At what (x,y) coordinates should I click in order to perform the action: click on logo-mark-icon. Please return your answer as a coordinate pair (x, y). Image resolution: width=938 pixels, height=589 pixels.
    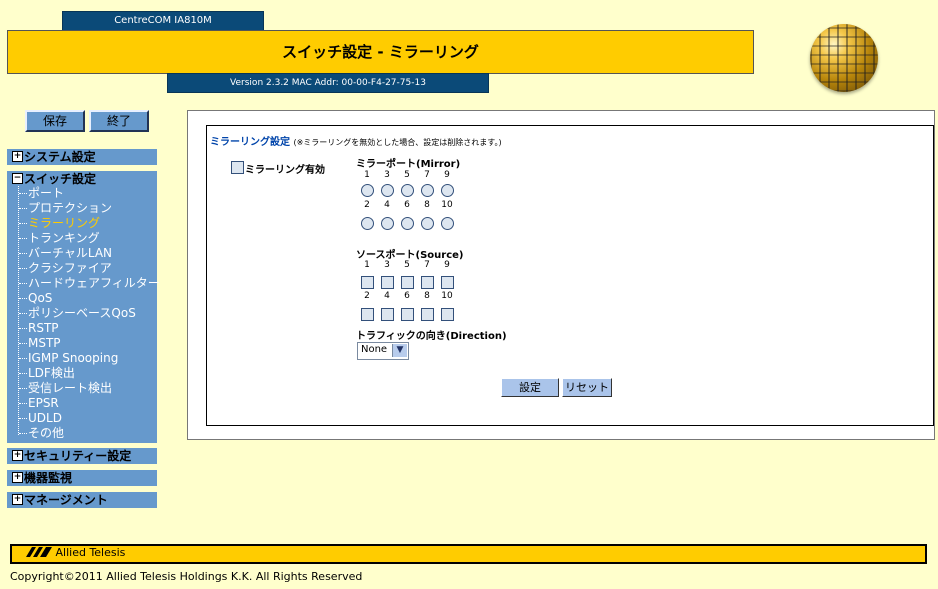
    Looking at the image, I should click on (39, 552).